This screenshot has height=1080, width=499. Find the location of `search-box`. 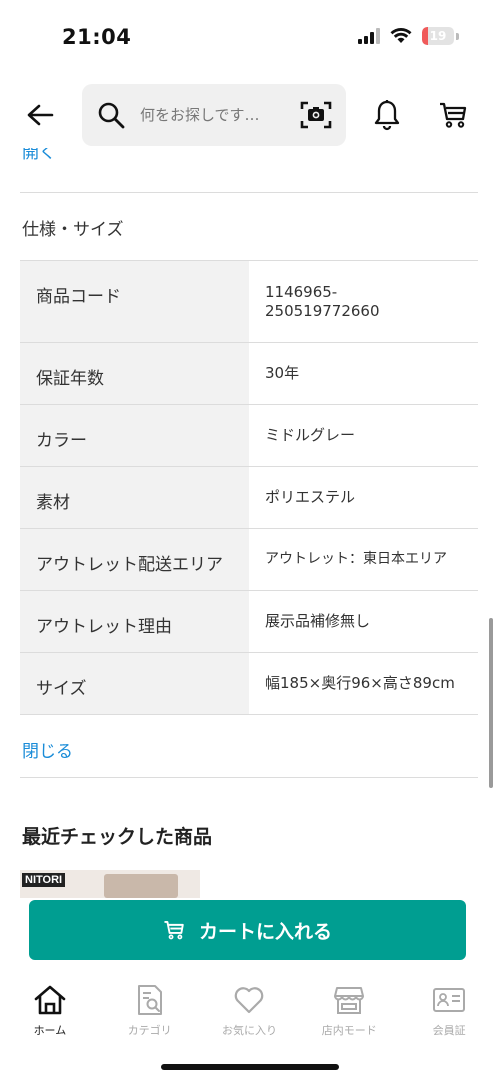

search-box is located at coordinates (214, 115).